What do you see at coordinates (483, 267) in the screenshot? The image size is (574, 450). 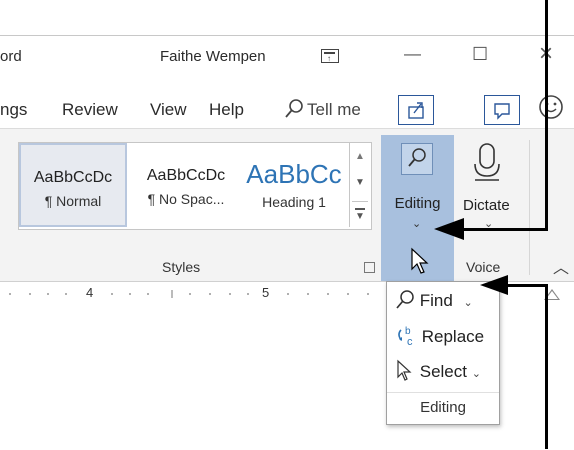 I see `voice-group-label: Voice` at bounding box center [483, 267].